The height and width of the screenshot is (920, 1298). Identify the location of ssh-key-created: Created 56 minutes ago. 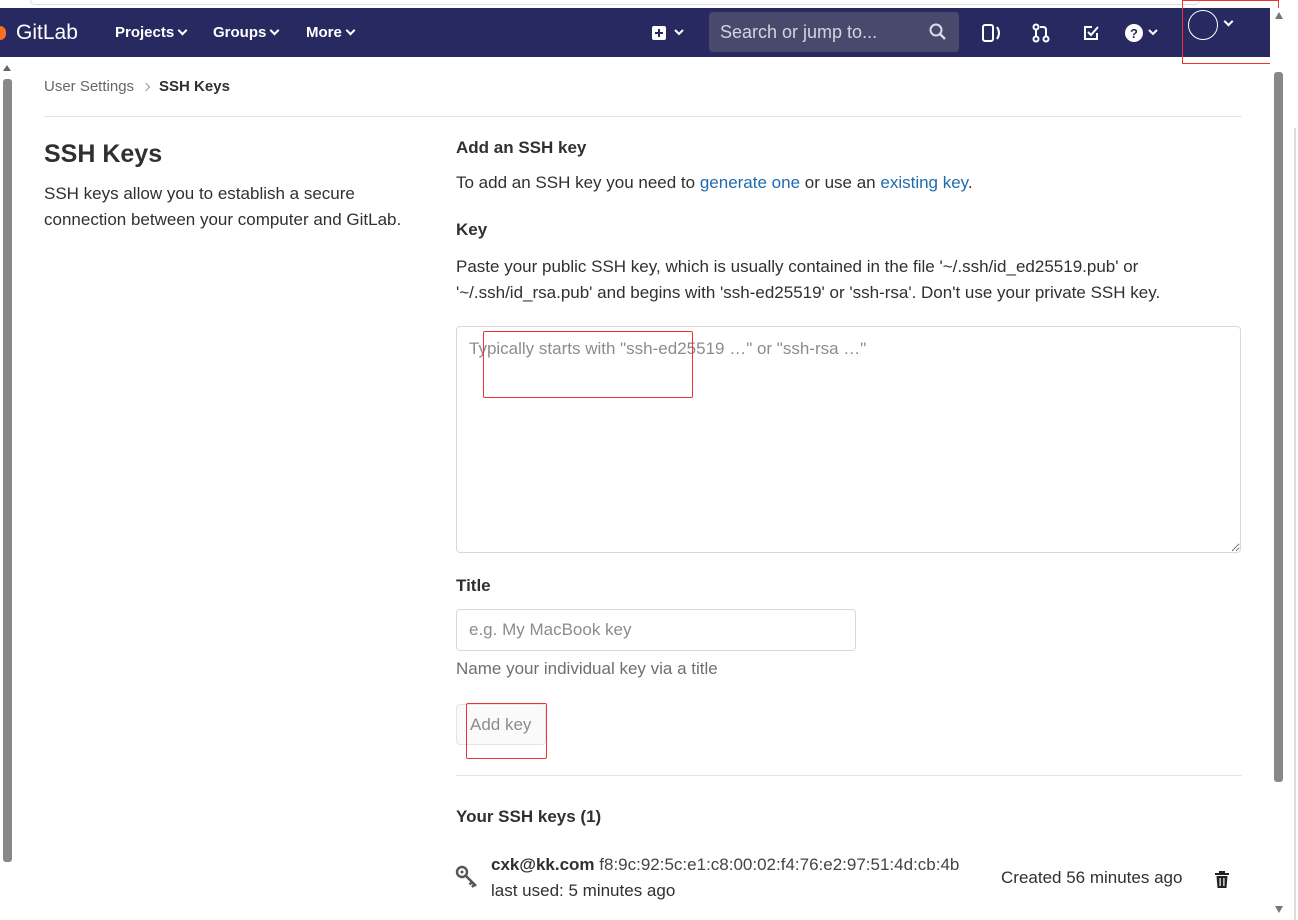
(1092, 877).